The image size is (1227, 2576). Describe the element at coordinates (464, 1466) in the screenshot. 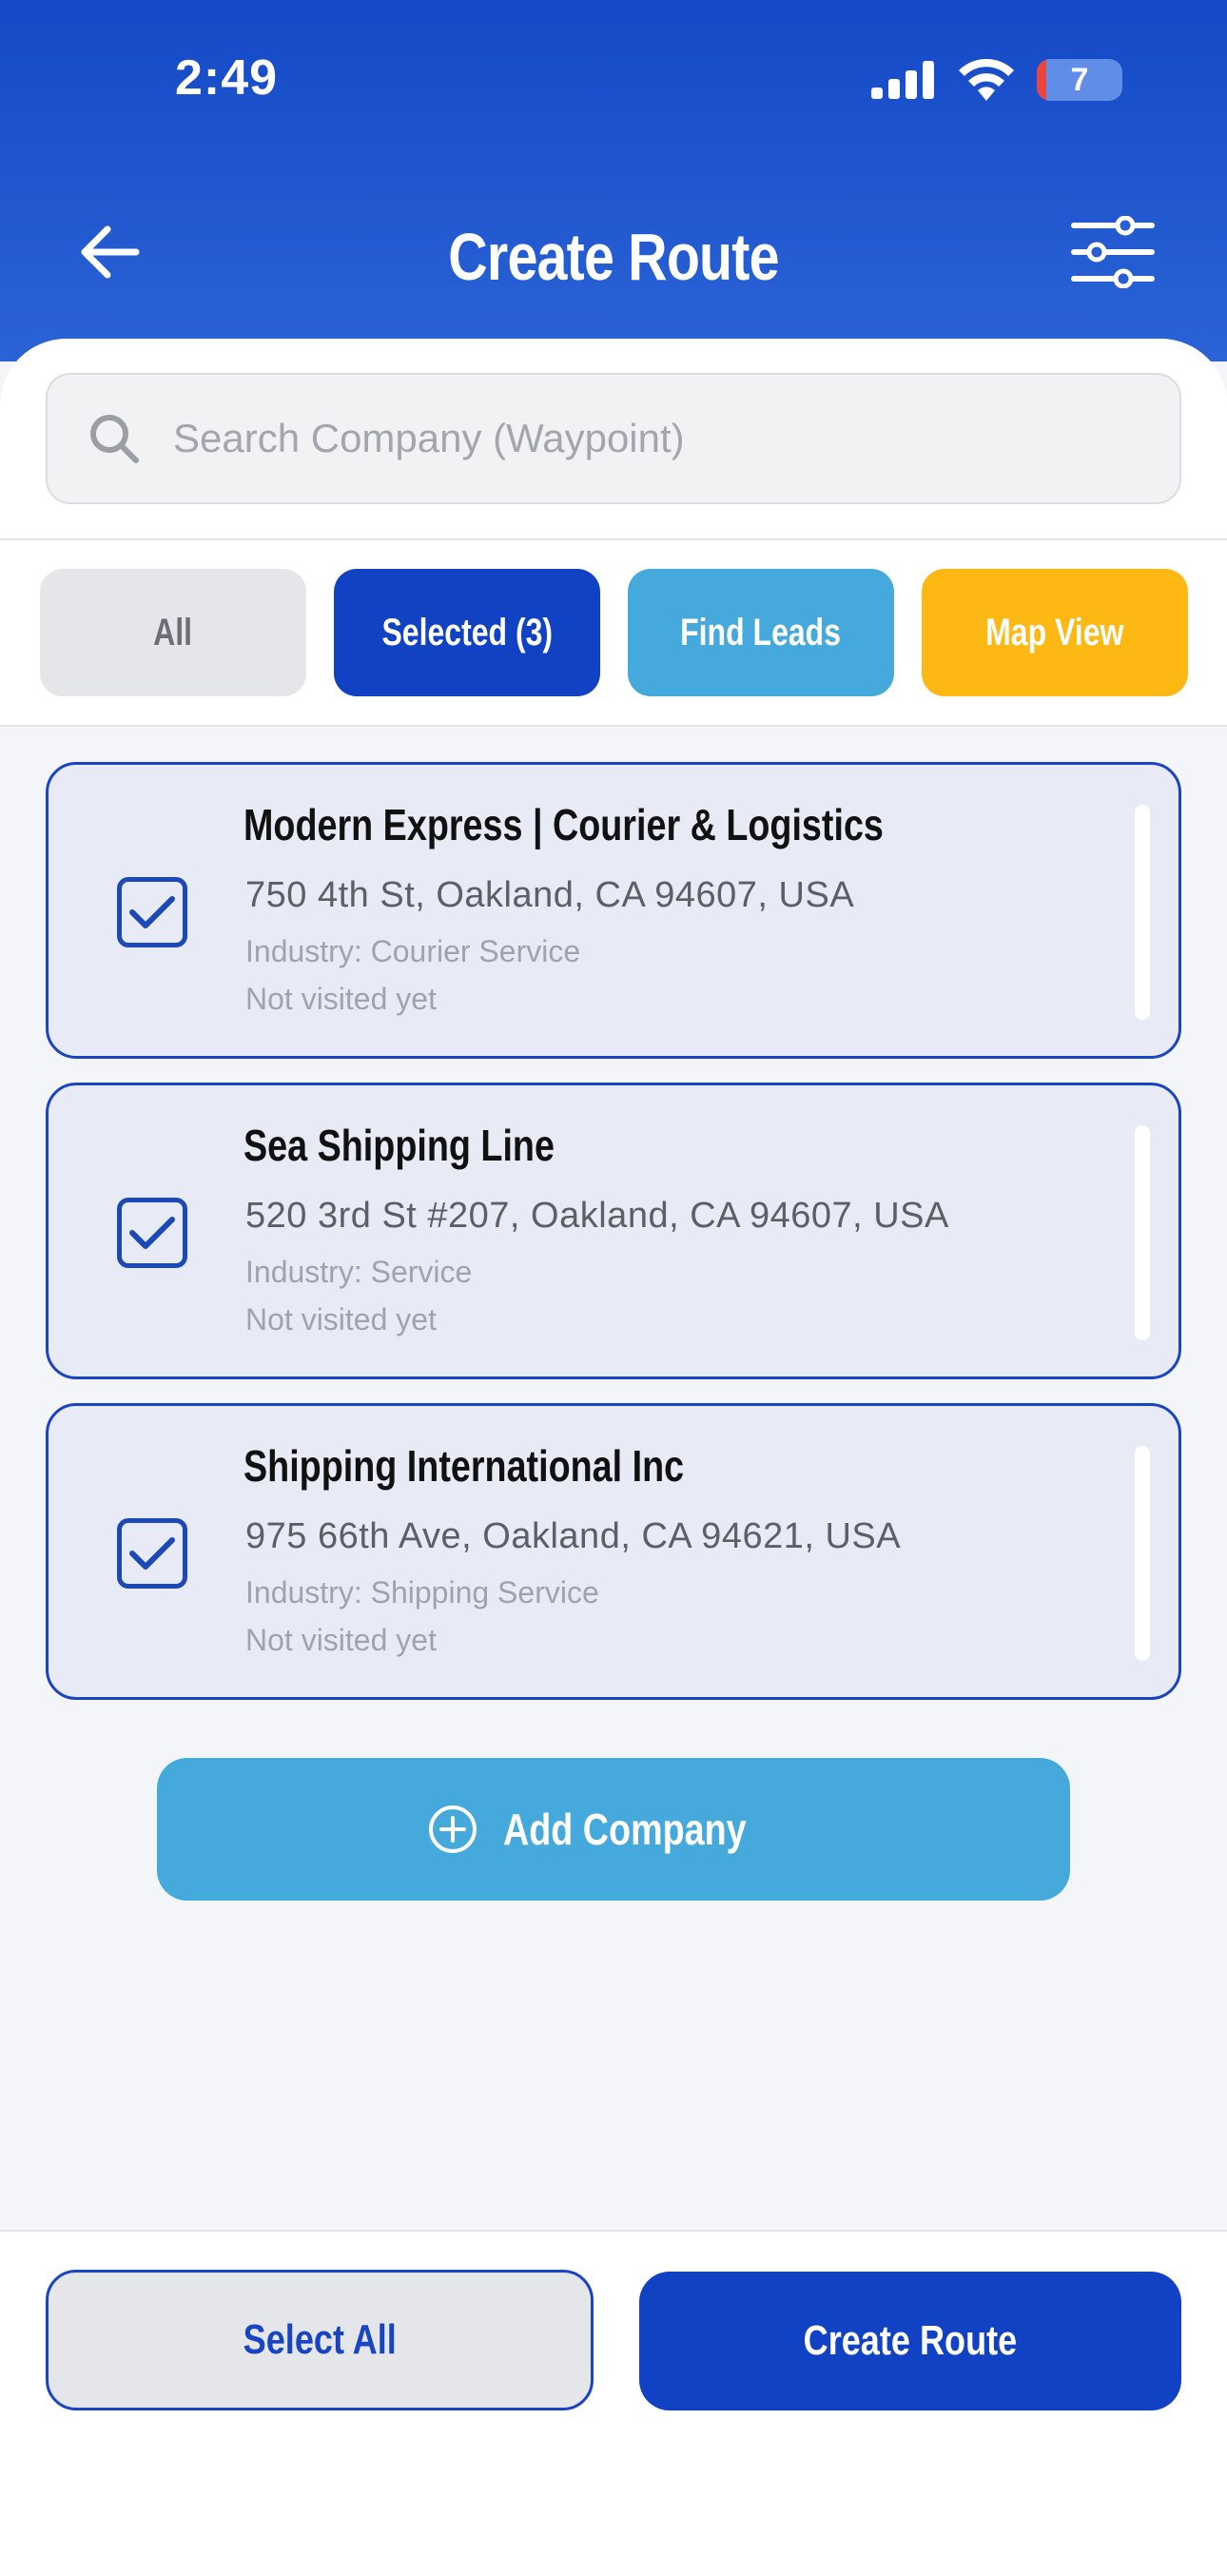

I see `company-name: Shipping International Inc` at that location.